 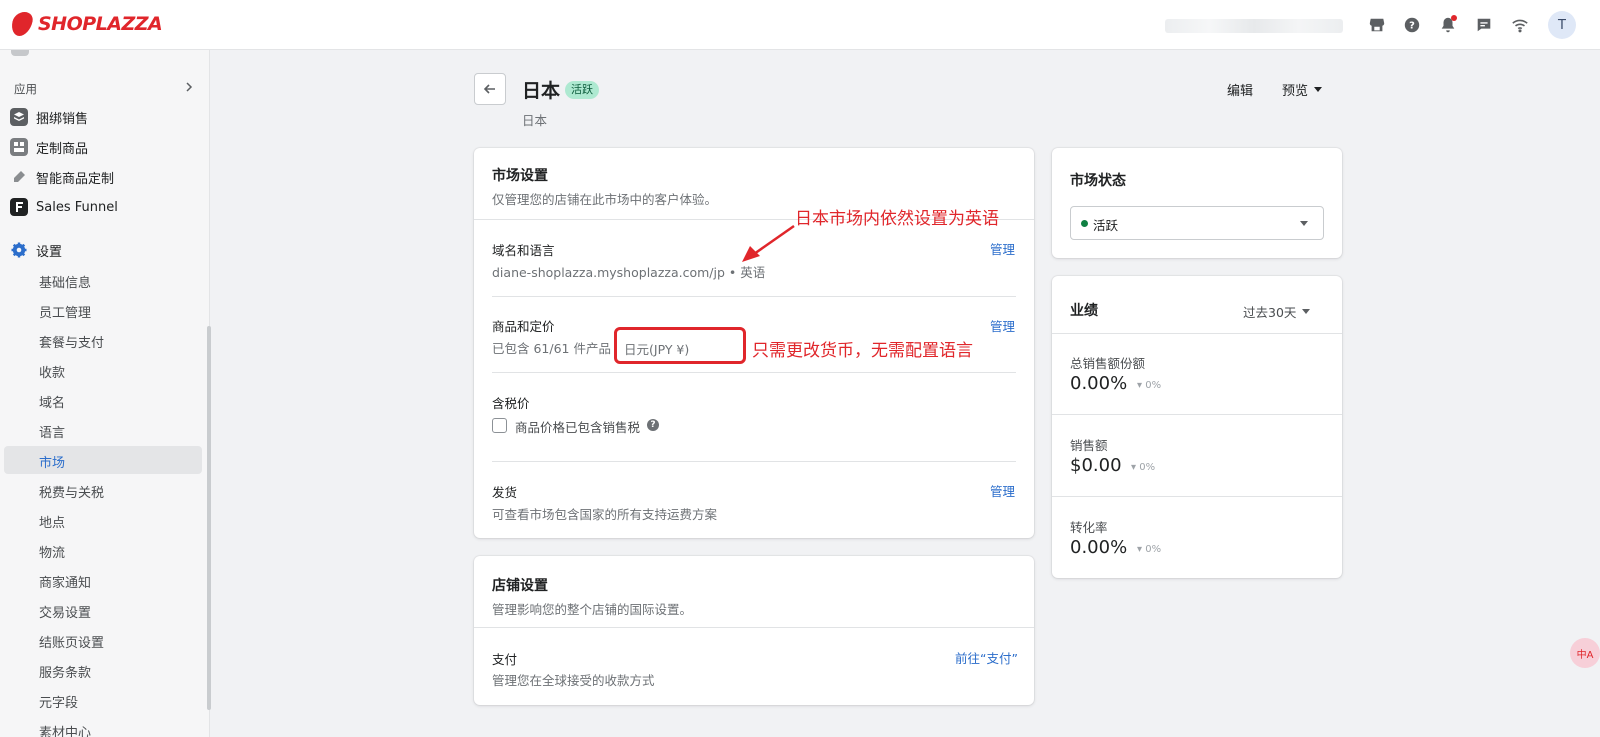 I want to click on chevron-right-icon, so click(x=189, y=87).